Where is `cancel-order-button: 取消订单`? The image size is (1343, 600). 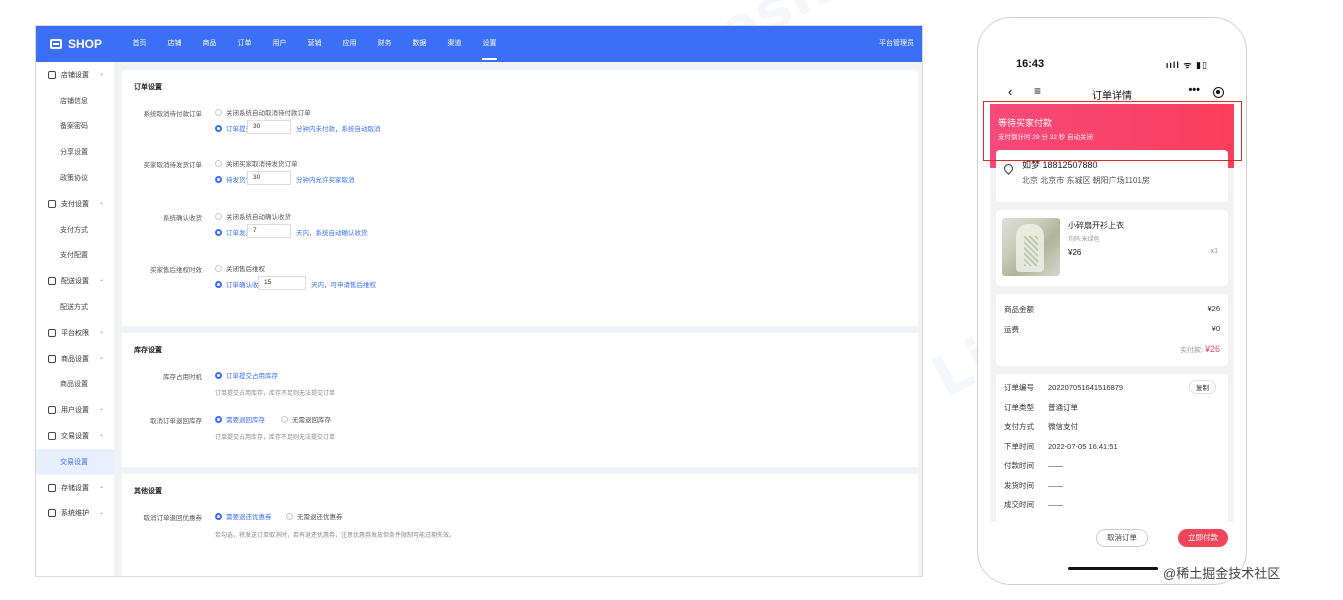
cancel-order-button: 取消订单 is located at coordinates (1122, 538).